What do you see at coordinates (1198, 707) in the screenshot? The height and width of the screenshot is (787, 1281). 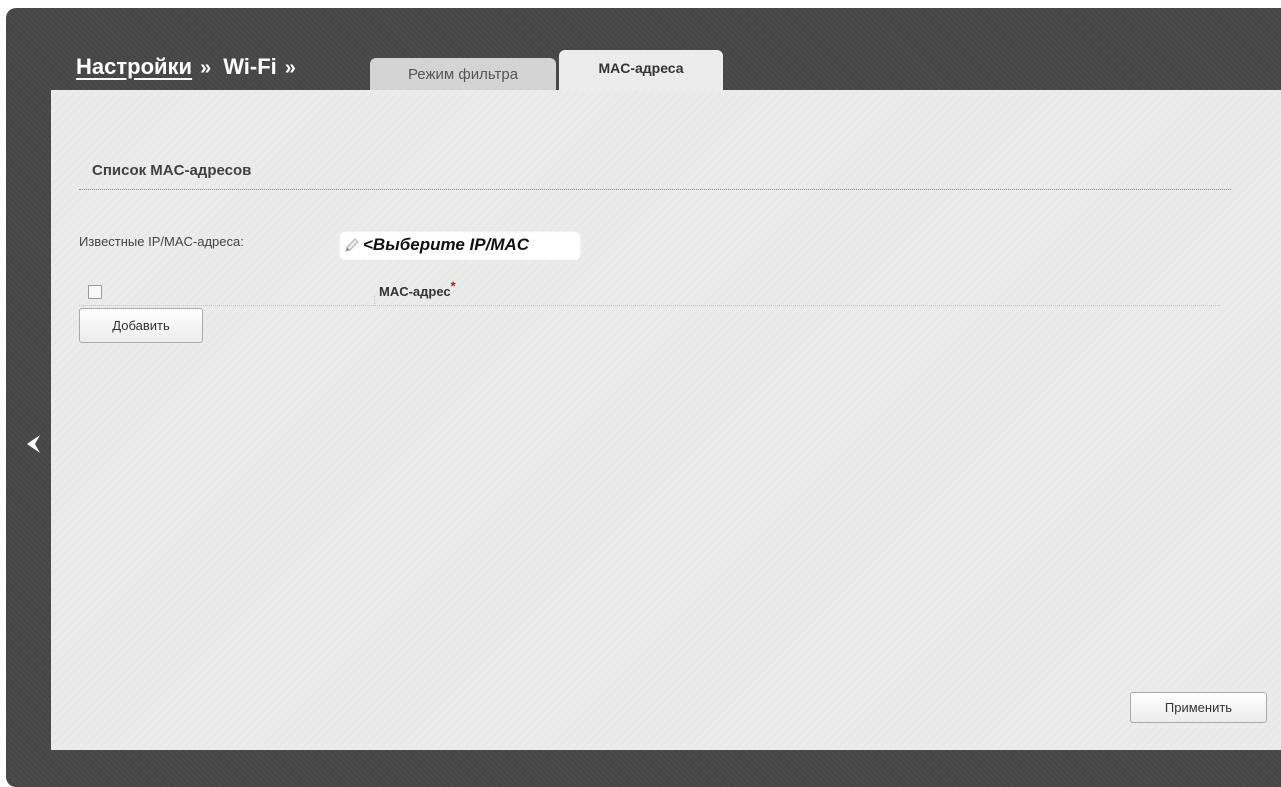 I see `apply-button: Применить` at bounding box center [1198, 707].